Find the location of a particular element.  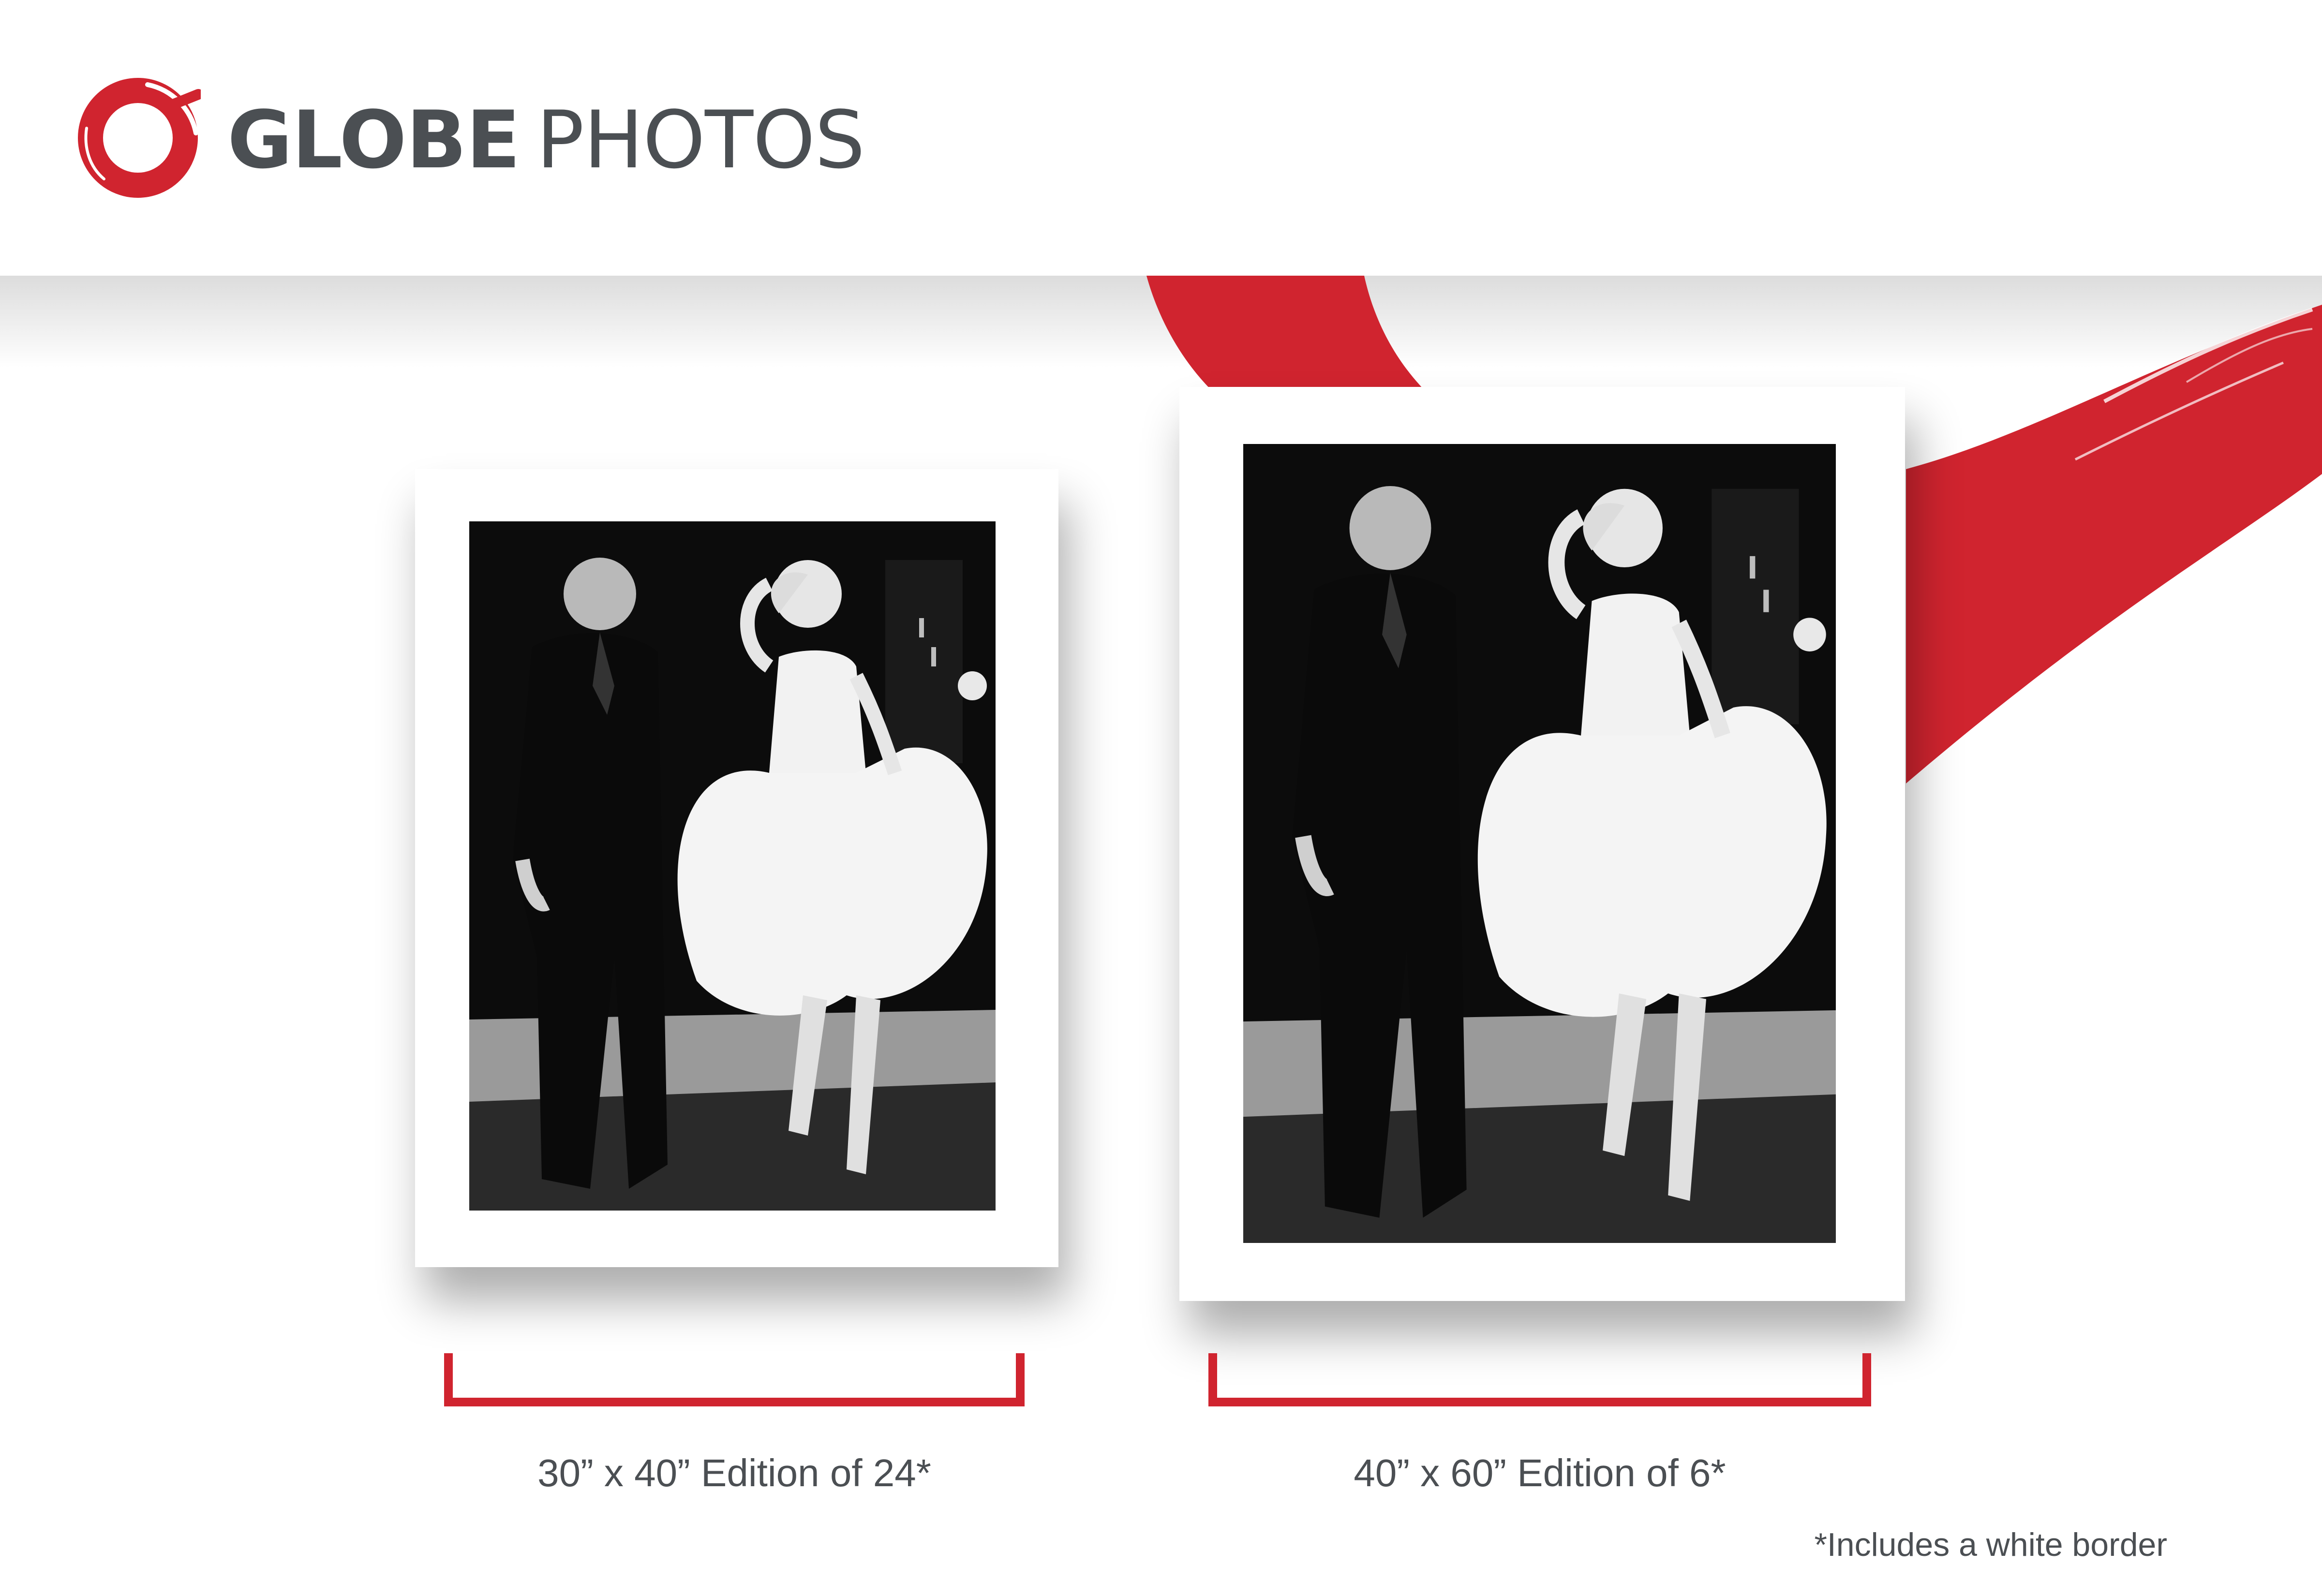

size-bracket-small is located at coordinates (734, 1379).